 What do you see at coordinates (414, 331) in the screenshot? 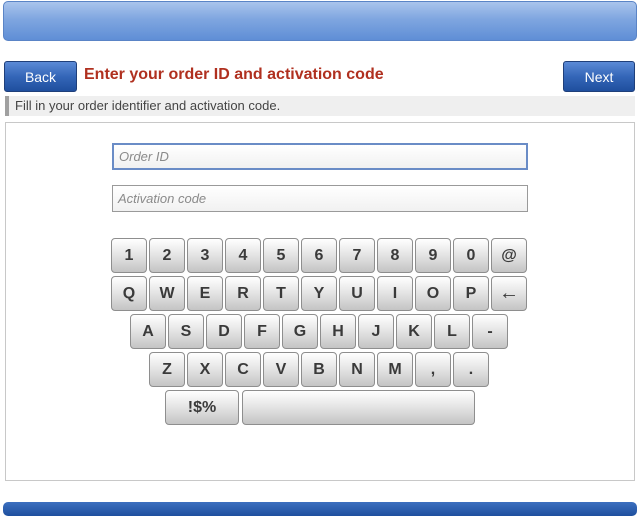
I see `key: K` at bounding box center [414, 331].